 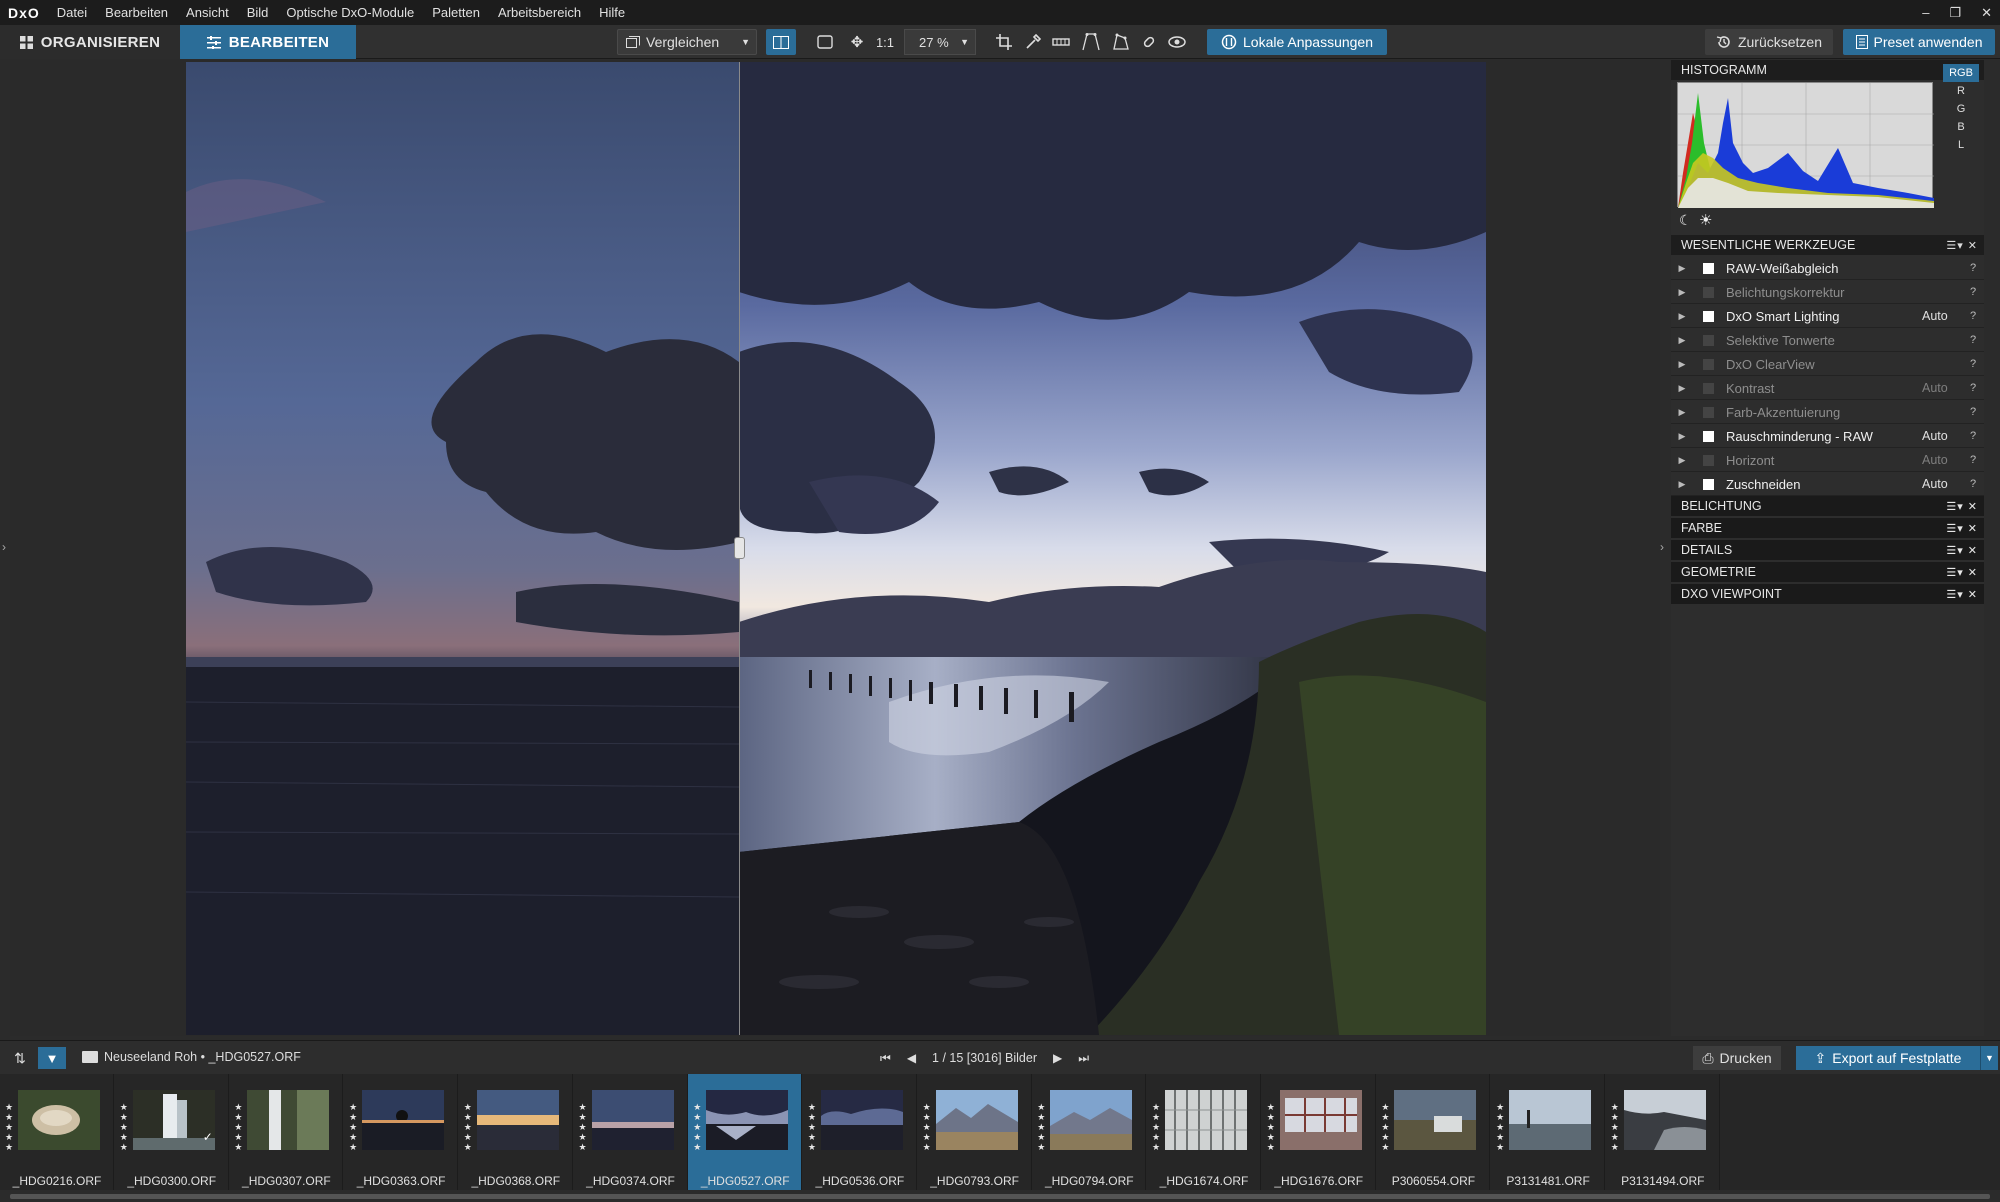 I want to click on eye-icon, so click(x=1177, y=42).